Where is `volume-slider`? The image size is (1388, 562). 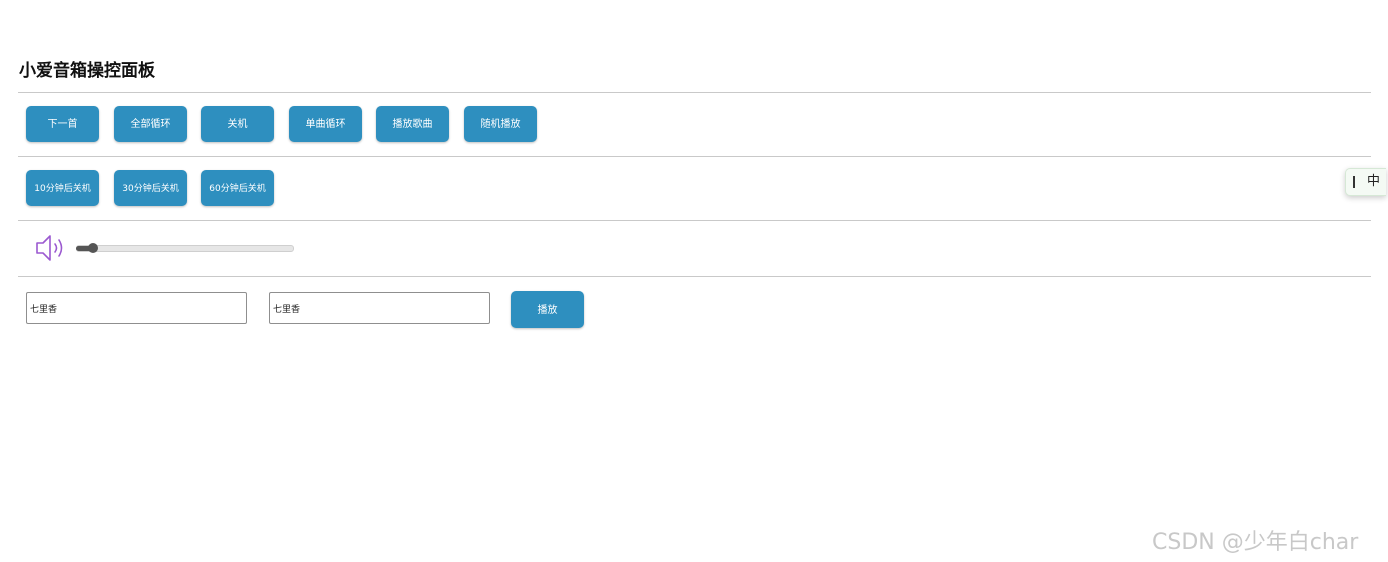
volume-slider is located at coordinates (185, 248).